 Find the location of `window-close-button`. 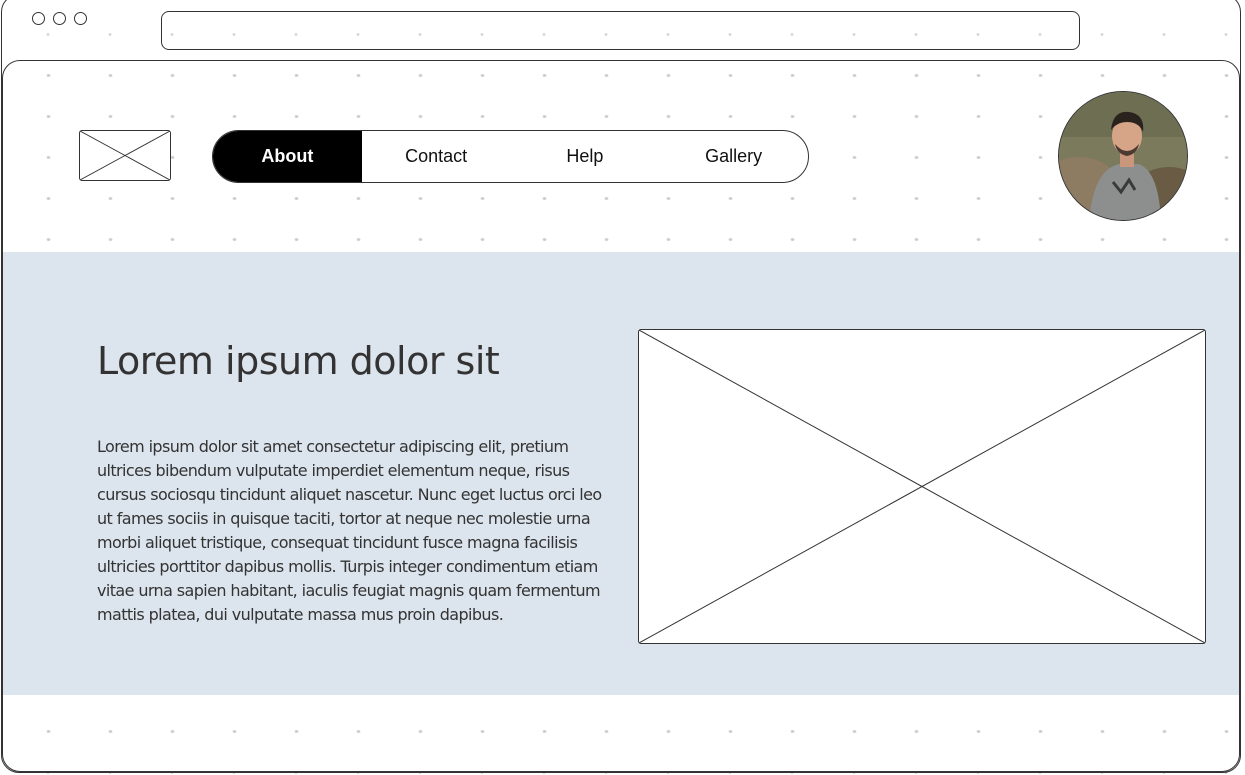

window-close-button is located at coordinates (38, 18).